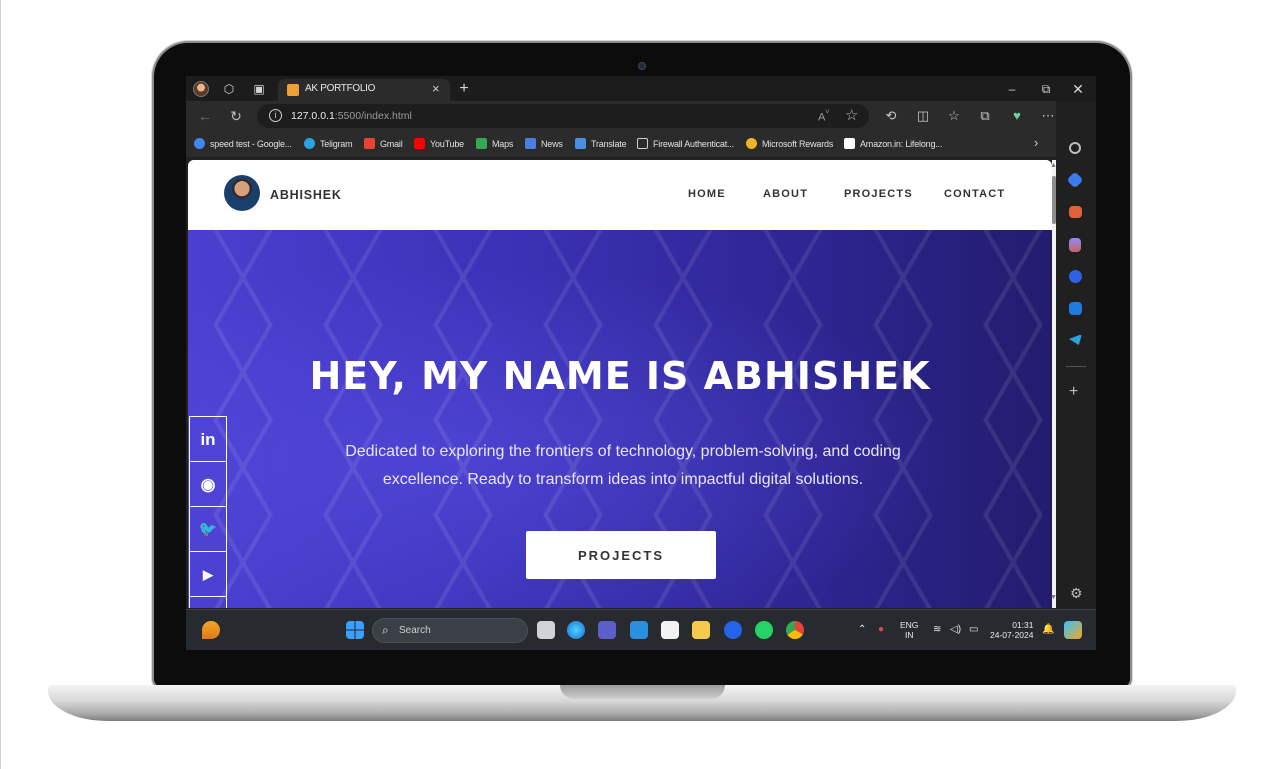 The height and width of the screenshot is (769, 1280). I want to click on instagram-icon: ◎, so click(208, 602).